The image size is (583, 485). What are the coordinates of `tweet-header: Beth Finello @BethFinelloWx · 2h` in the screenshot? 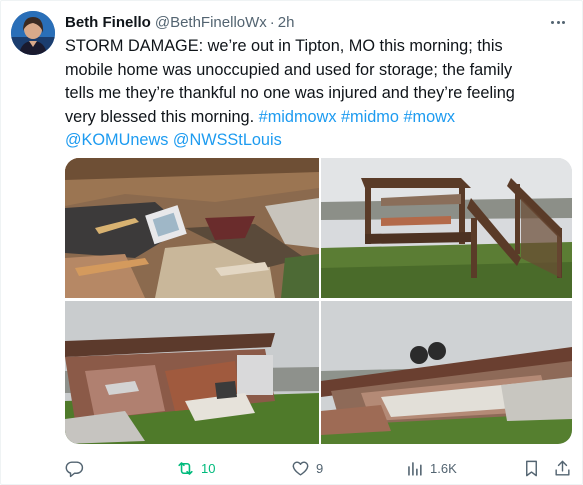 It's located at (179, 22).